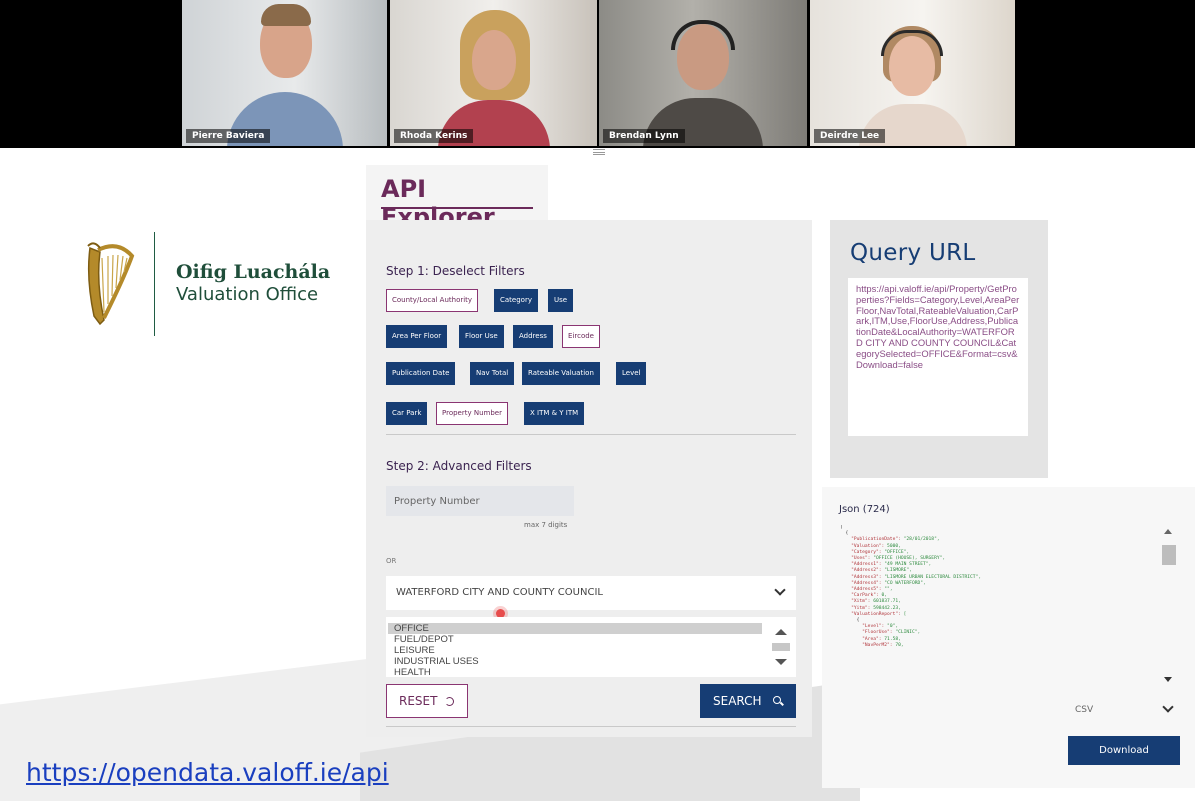 The height and width of the screenshot is (801, 1195). What do you see at coordinates (207, 772) in the screenshot?
I see `open-data-api-link: https://opendata.valoff.ie/api` at bounding box center [207, 772].